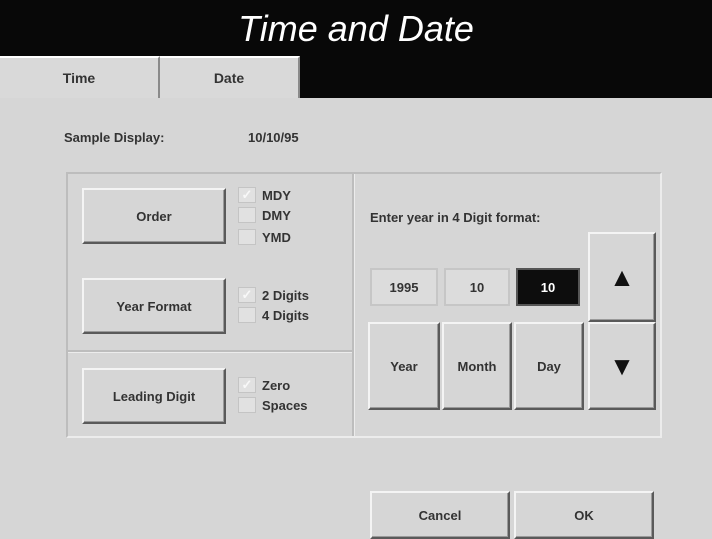 The width and height of the screenshot is (712, 539). I want to click on up-arrow-icon: ▲, so click(622, 276).